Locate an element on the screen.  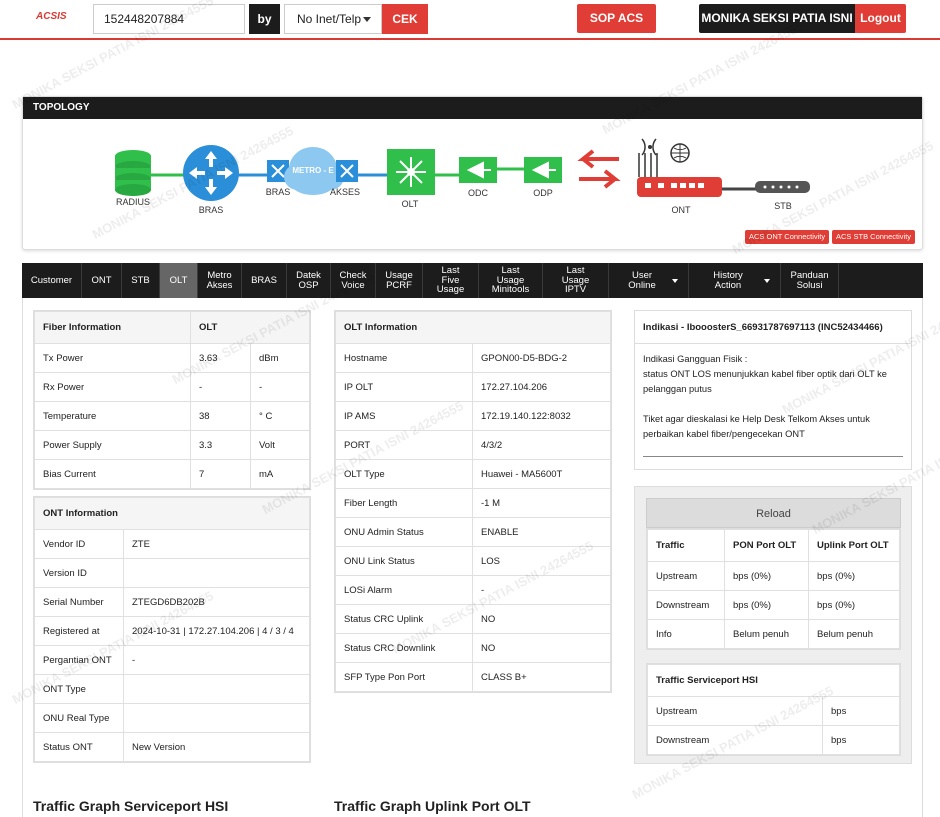
ont-info-header: ONT Information is located at coordinates (172, 513).